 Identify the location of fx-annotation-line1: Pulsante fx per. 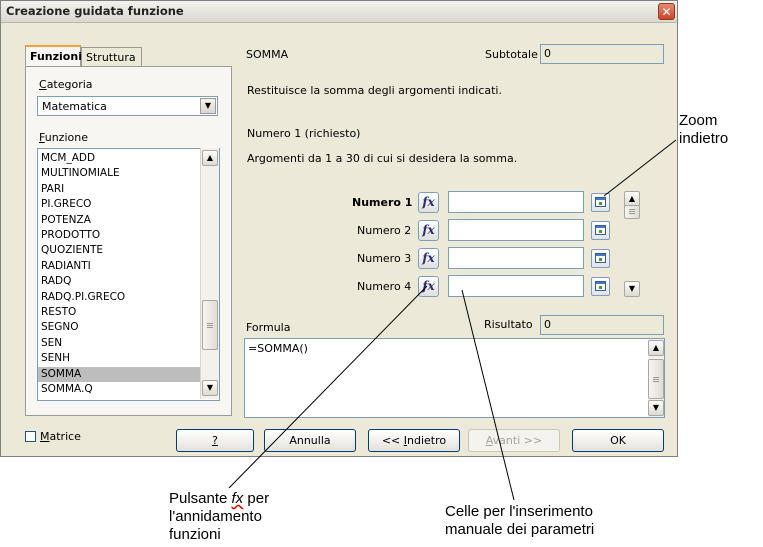
(219, 499).